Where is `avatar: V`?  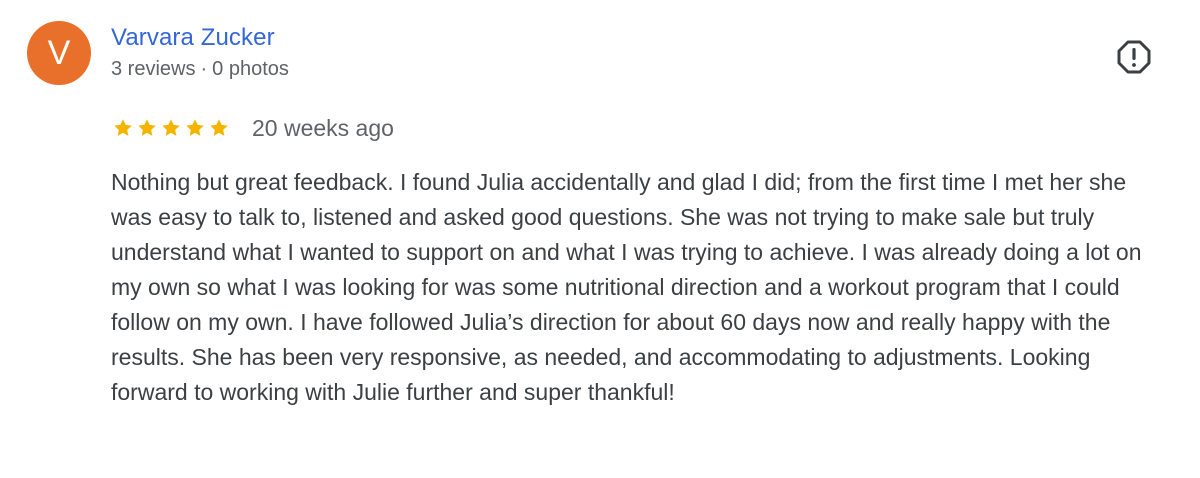
avatar: V is located at coordinates (59, 53).